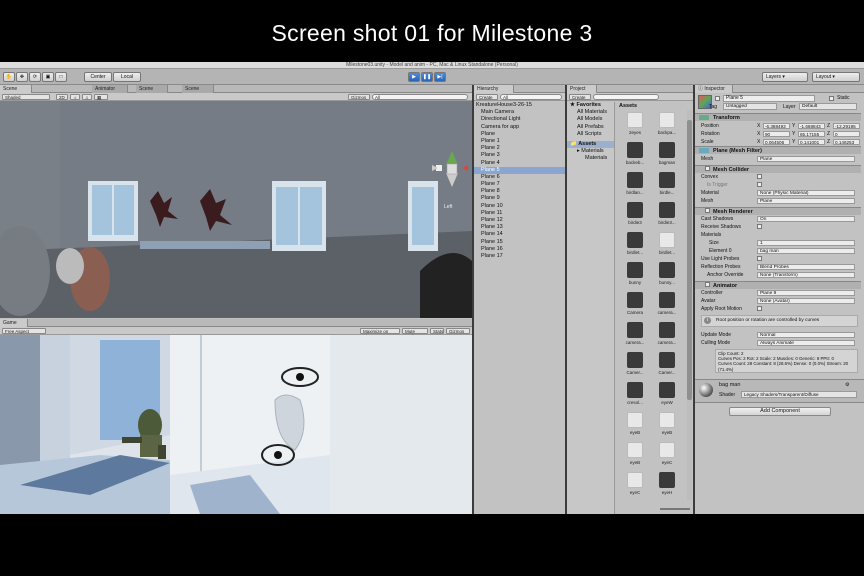 The width and height of the screenshot is (864, 576). I want to click on active-checkbox, so click(717, 98).